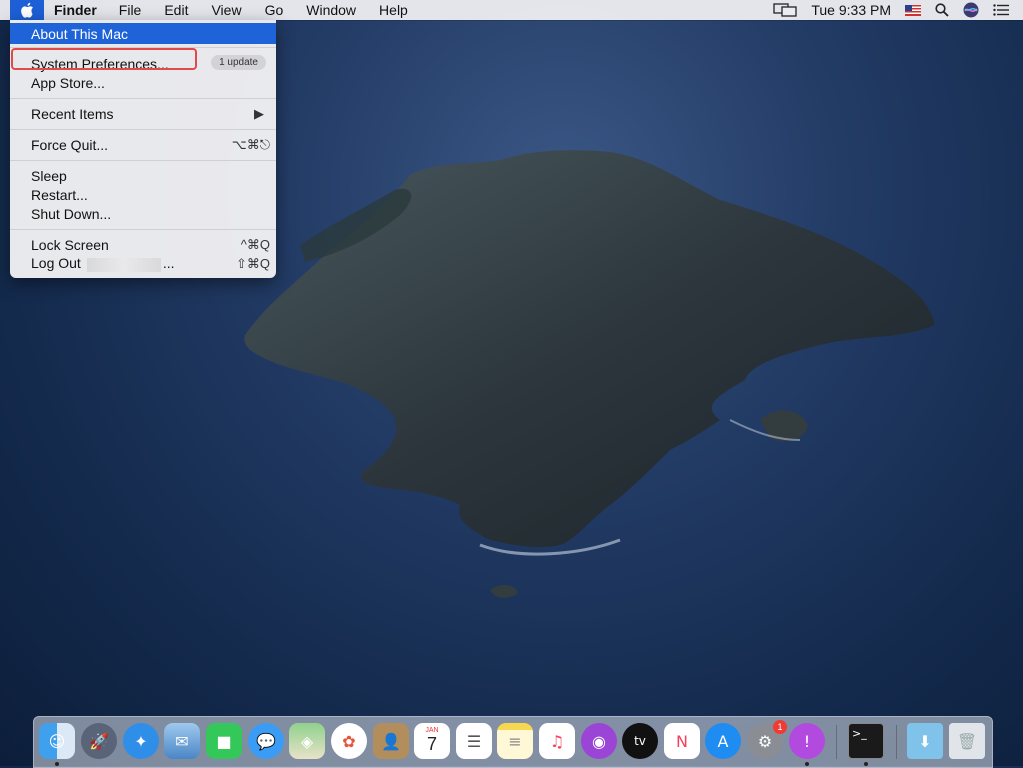 Image resolution: width=1023 pixels, height=768 pixels. What do you see at coordinates (393, 10) in the screenshot?
I see `menu-help: Help` at bounding box center [393, 10].